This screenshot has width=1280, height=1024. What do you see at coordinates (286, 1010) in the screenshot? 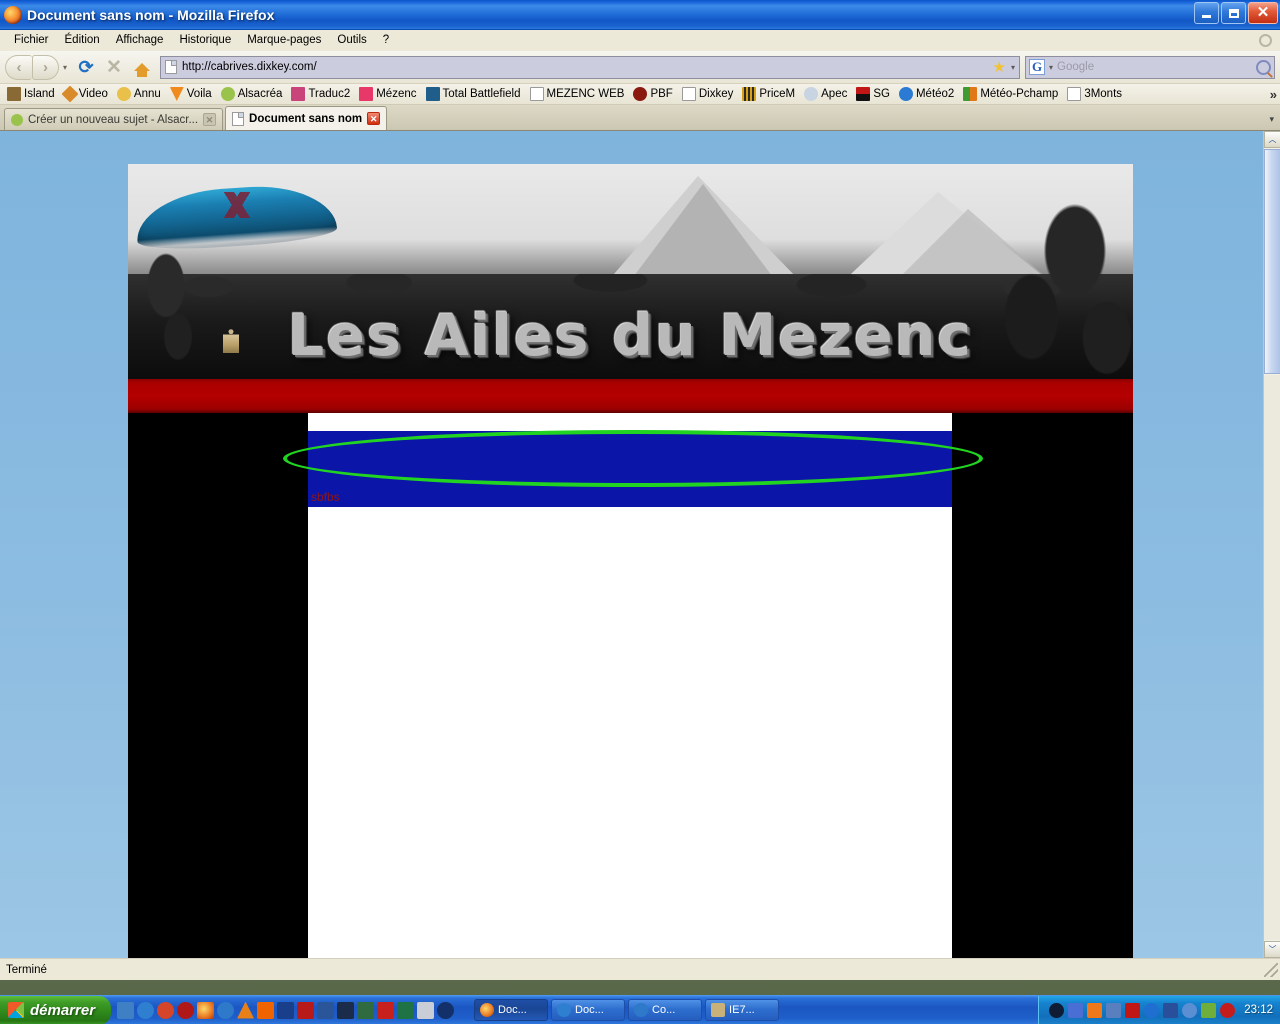
I see `antivirus-icon` at bounding box center [286, 1010].